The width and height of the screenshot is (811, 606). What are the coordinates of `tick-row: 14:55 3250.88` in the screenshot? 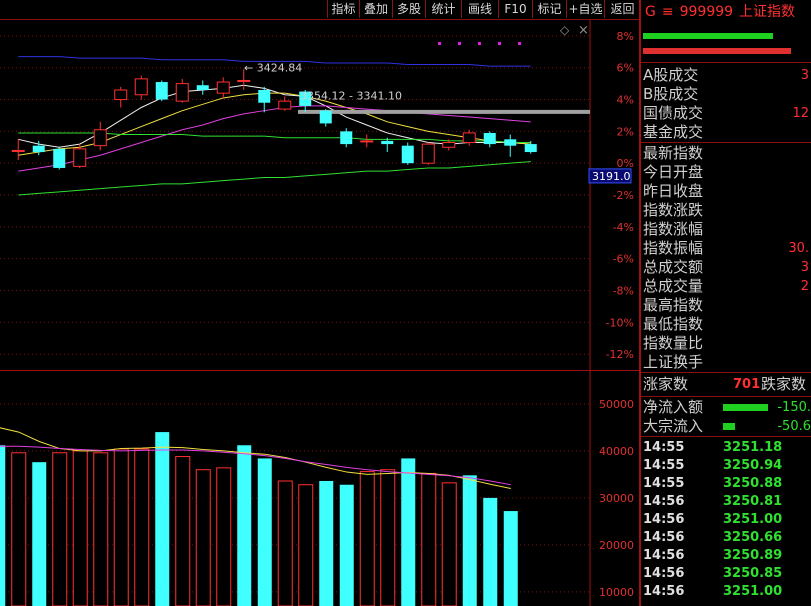 It's located at (727, 484).